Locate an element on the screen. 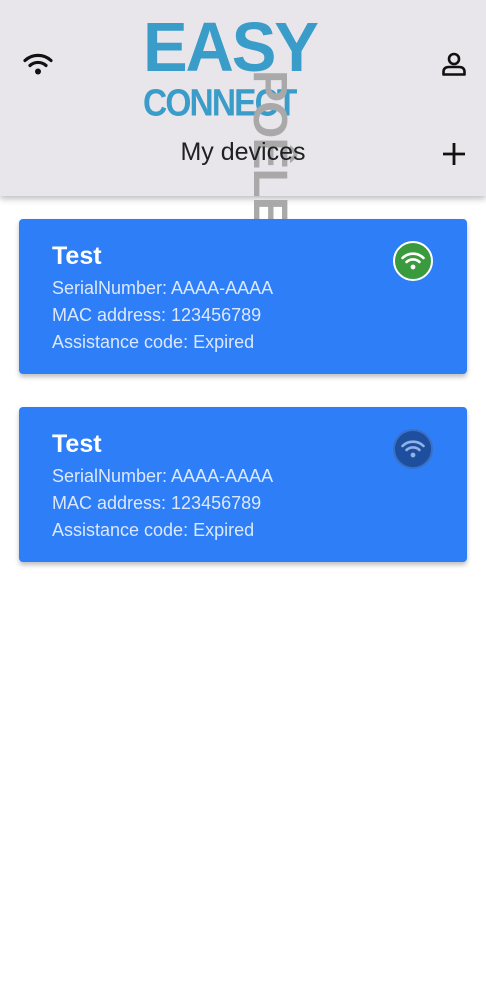 The height and width of the screenshot is (1000, 486). wifi-offline-icon is located at coordinates (413, 449).